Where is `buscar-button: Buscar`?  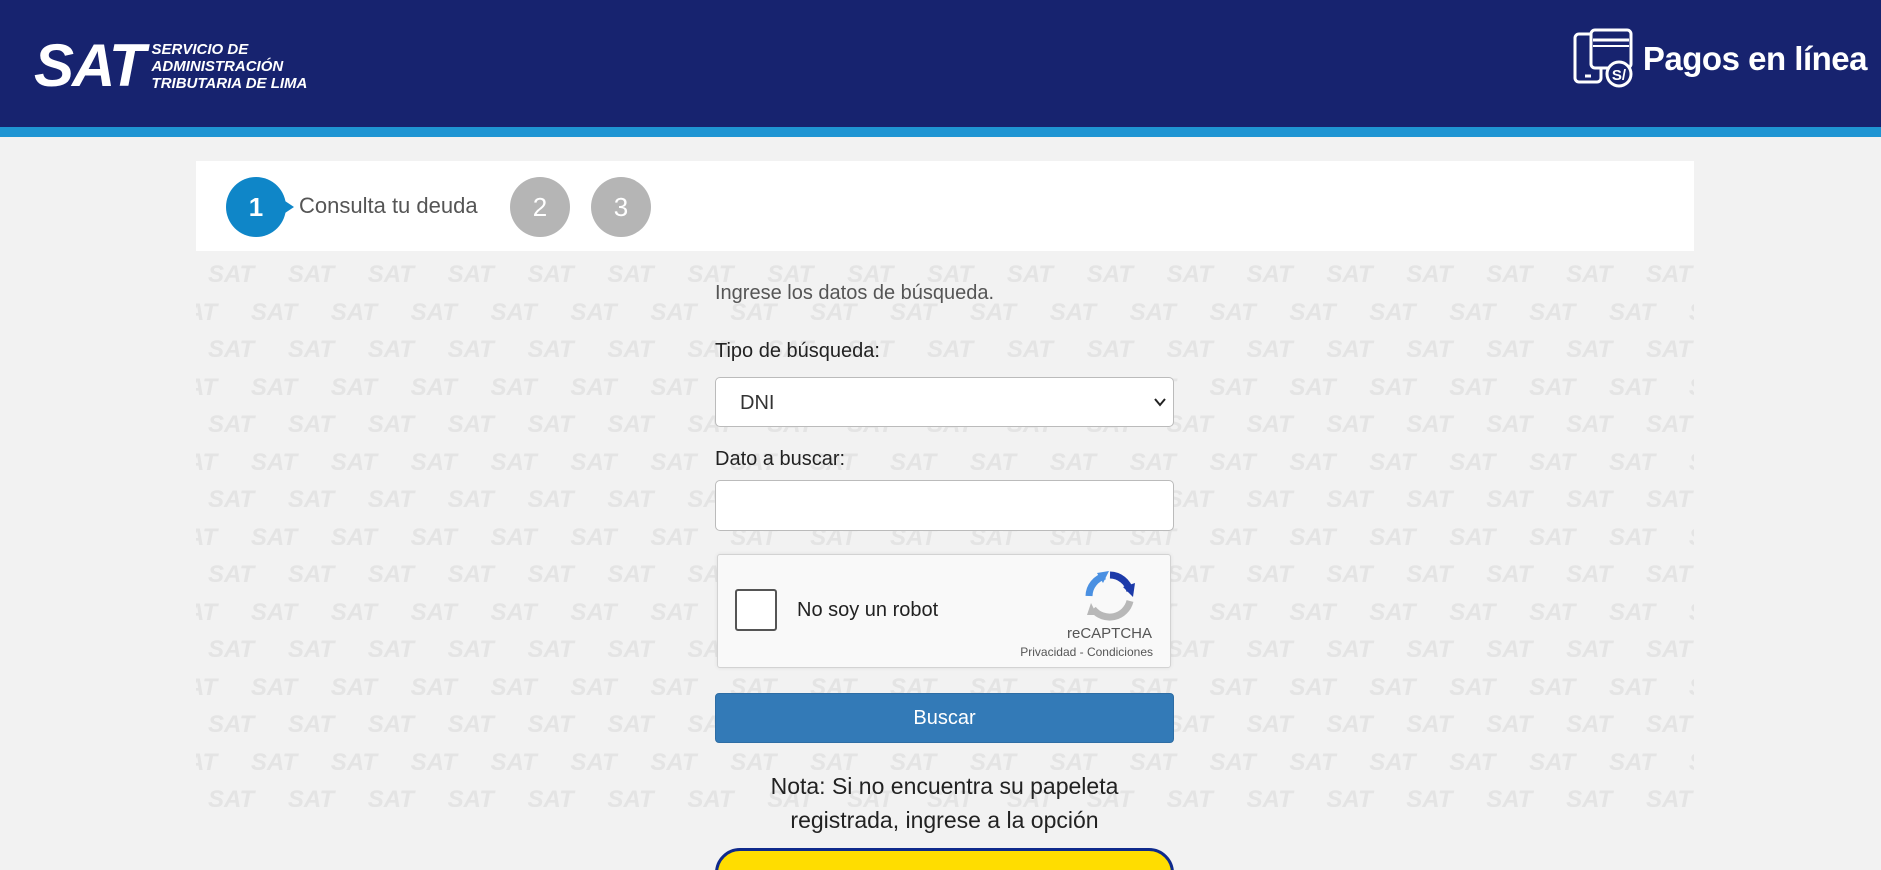
buscar-button: Buscar is located at coordinates (944, 718).